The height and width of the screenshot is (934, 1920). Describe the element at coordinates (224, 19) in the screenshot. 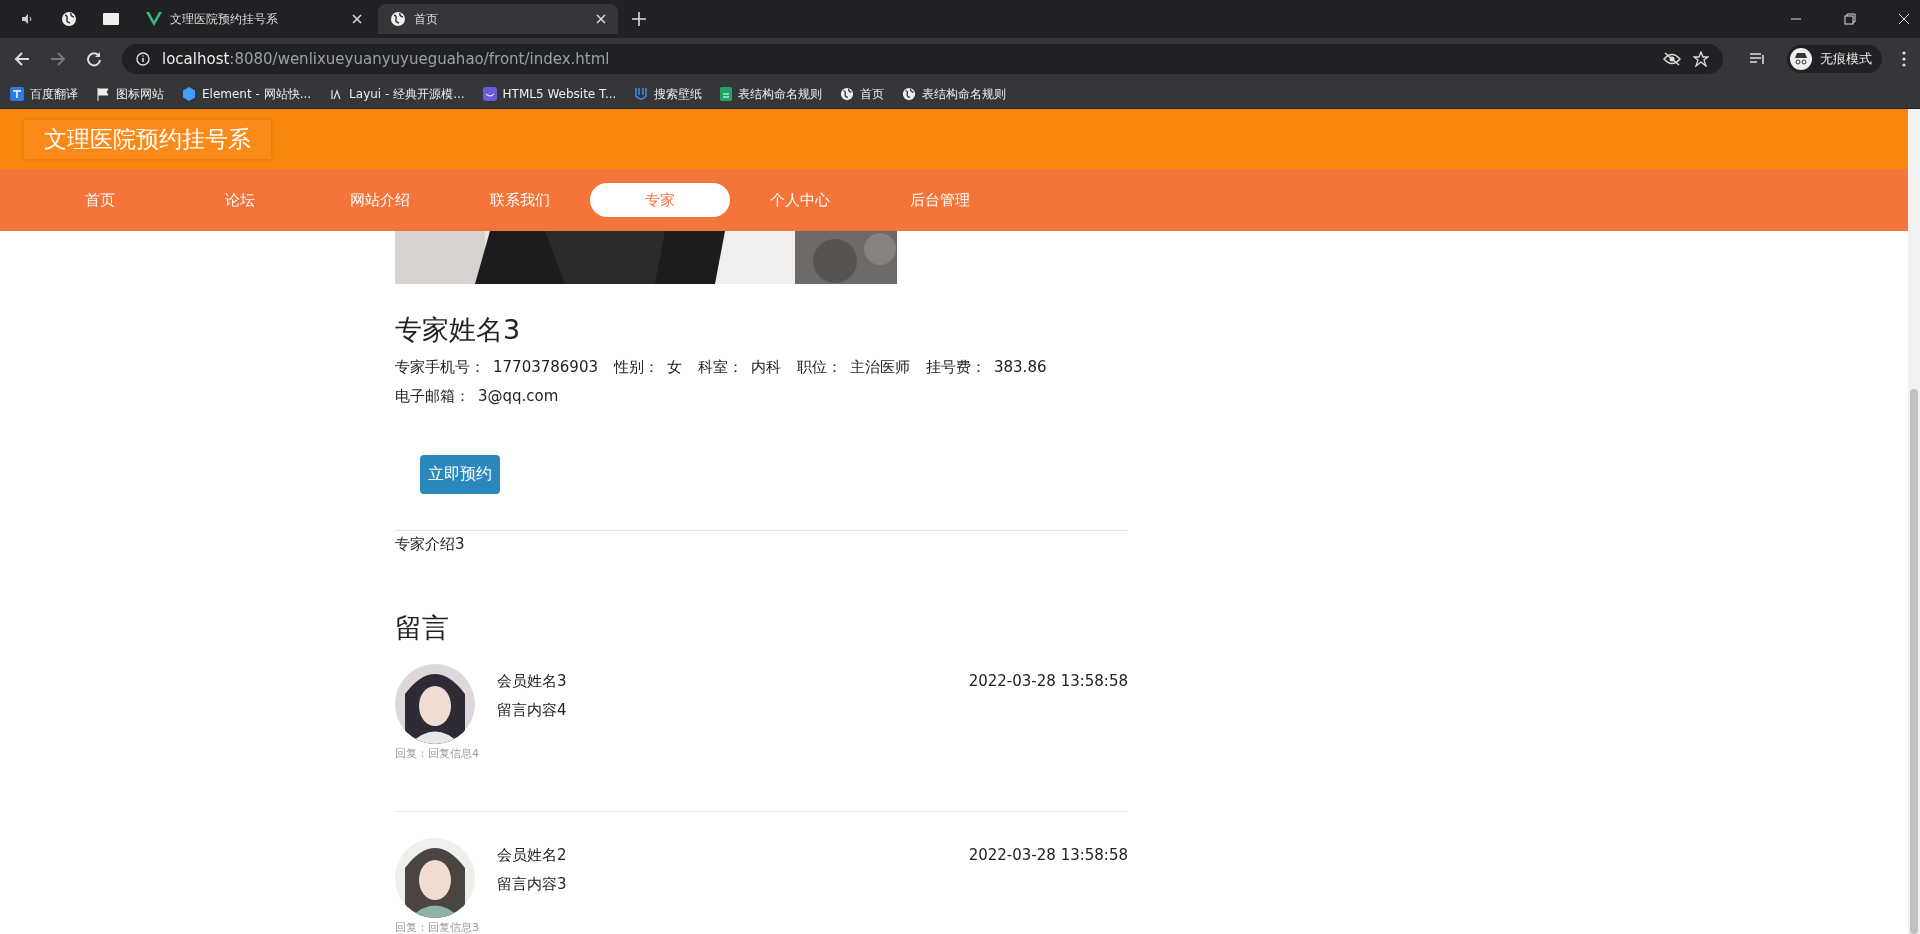

I see `tab-title: 文理医院预约挂号系` at that location.